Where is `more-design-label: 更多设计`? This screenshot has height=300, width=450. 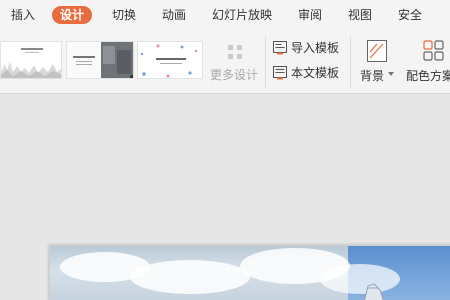
more-design-label: 更多设计 is located at coordinates (233, 75).